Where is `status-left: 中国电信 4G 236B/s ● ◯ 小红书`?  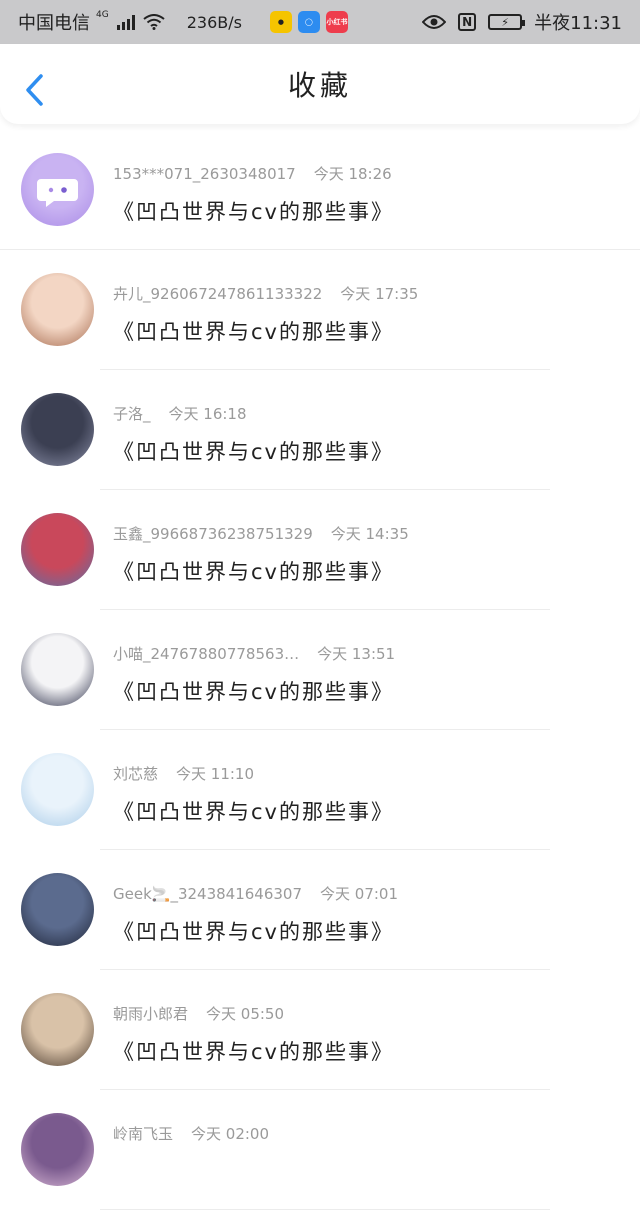 status-left: 中国电信 4G 236B/s ● ◯ 小红书 is located at coordinates (220, 22).